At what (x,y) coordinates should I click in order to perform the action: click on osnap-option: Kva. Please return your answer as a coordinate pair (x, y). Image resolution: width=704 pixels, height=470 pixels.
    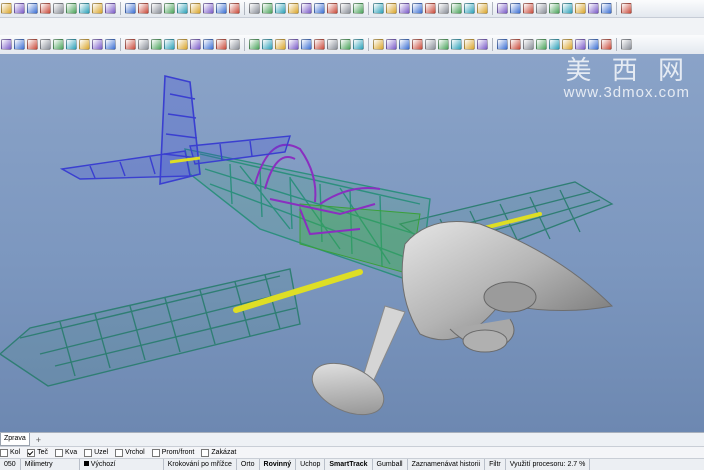
    Looking at the image, I should click on (66, 452).